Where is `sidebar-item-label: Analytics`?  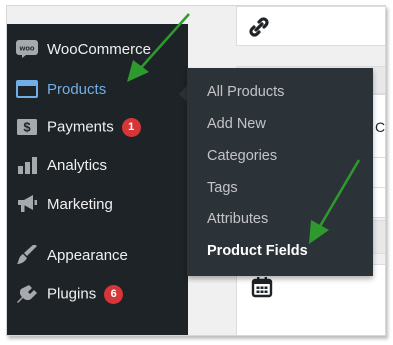
sidebar-item-label: Analytics is located at coordinates (77, 165).